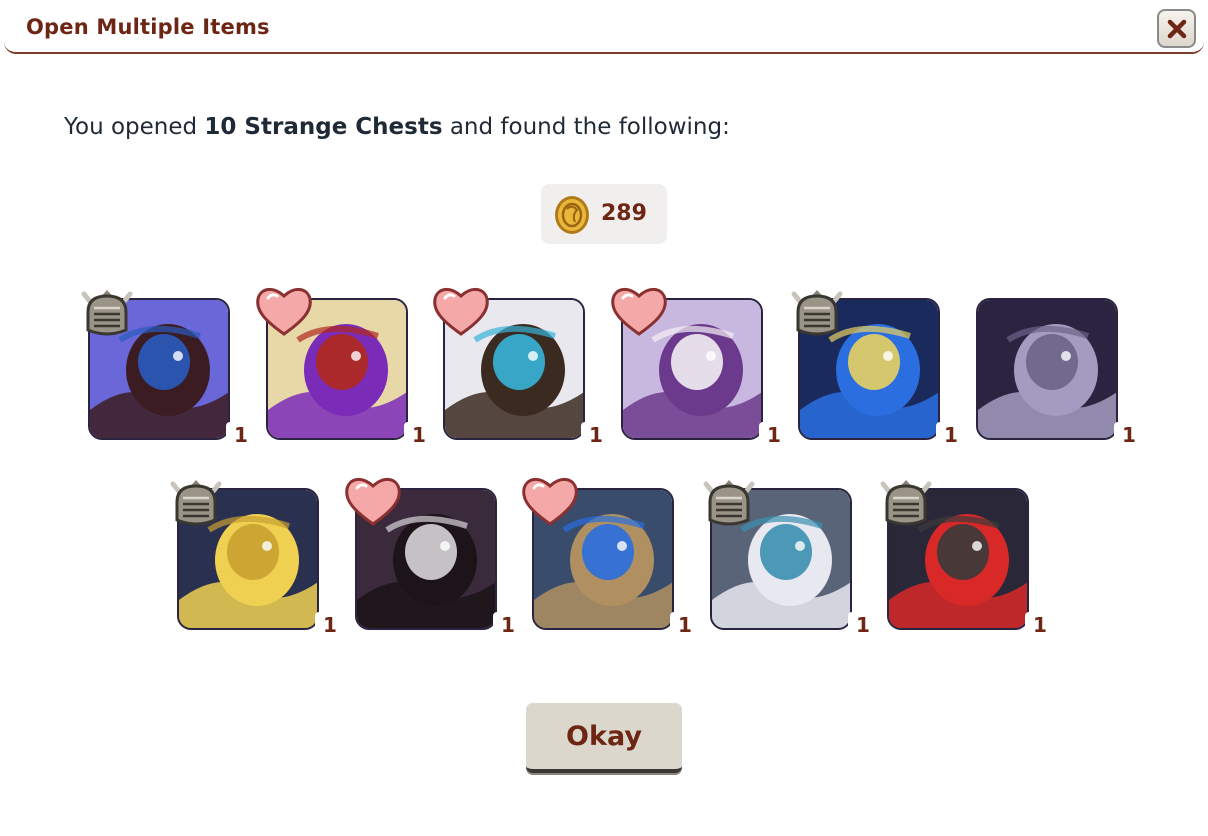 The height and width of the screenshot is (836, 1208). I want to click on item-image, so click(1047, 369).